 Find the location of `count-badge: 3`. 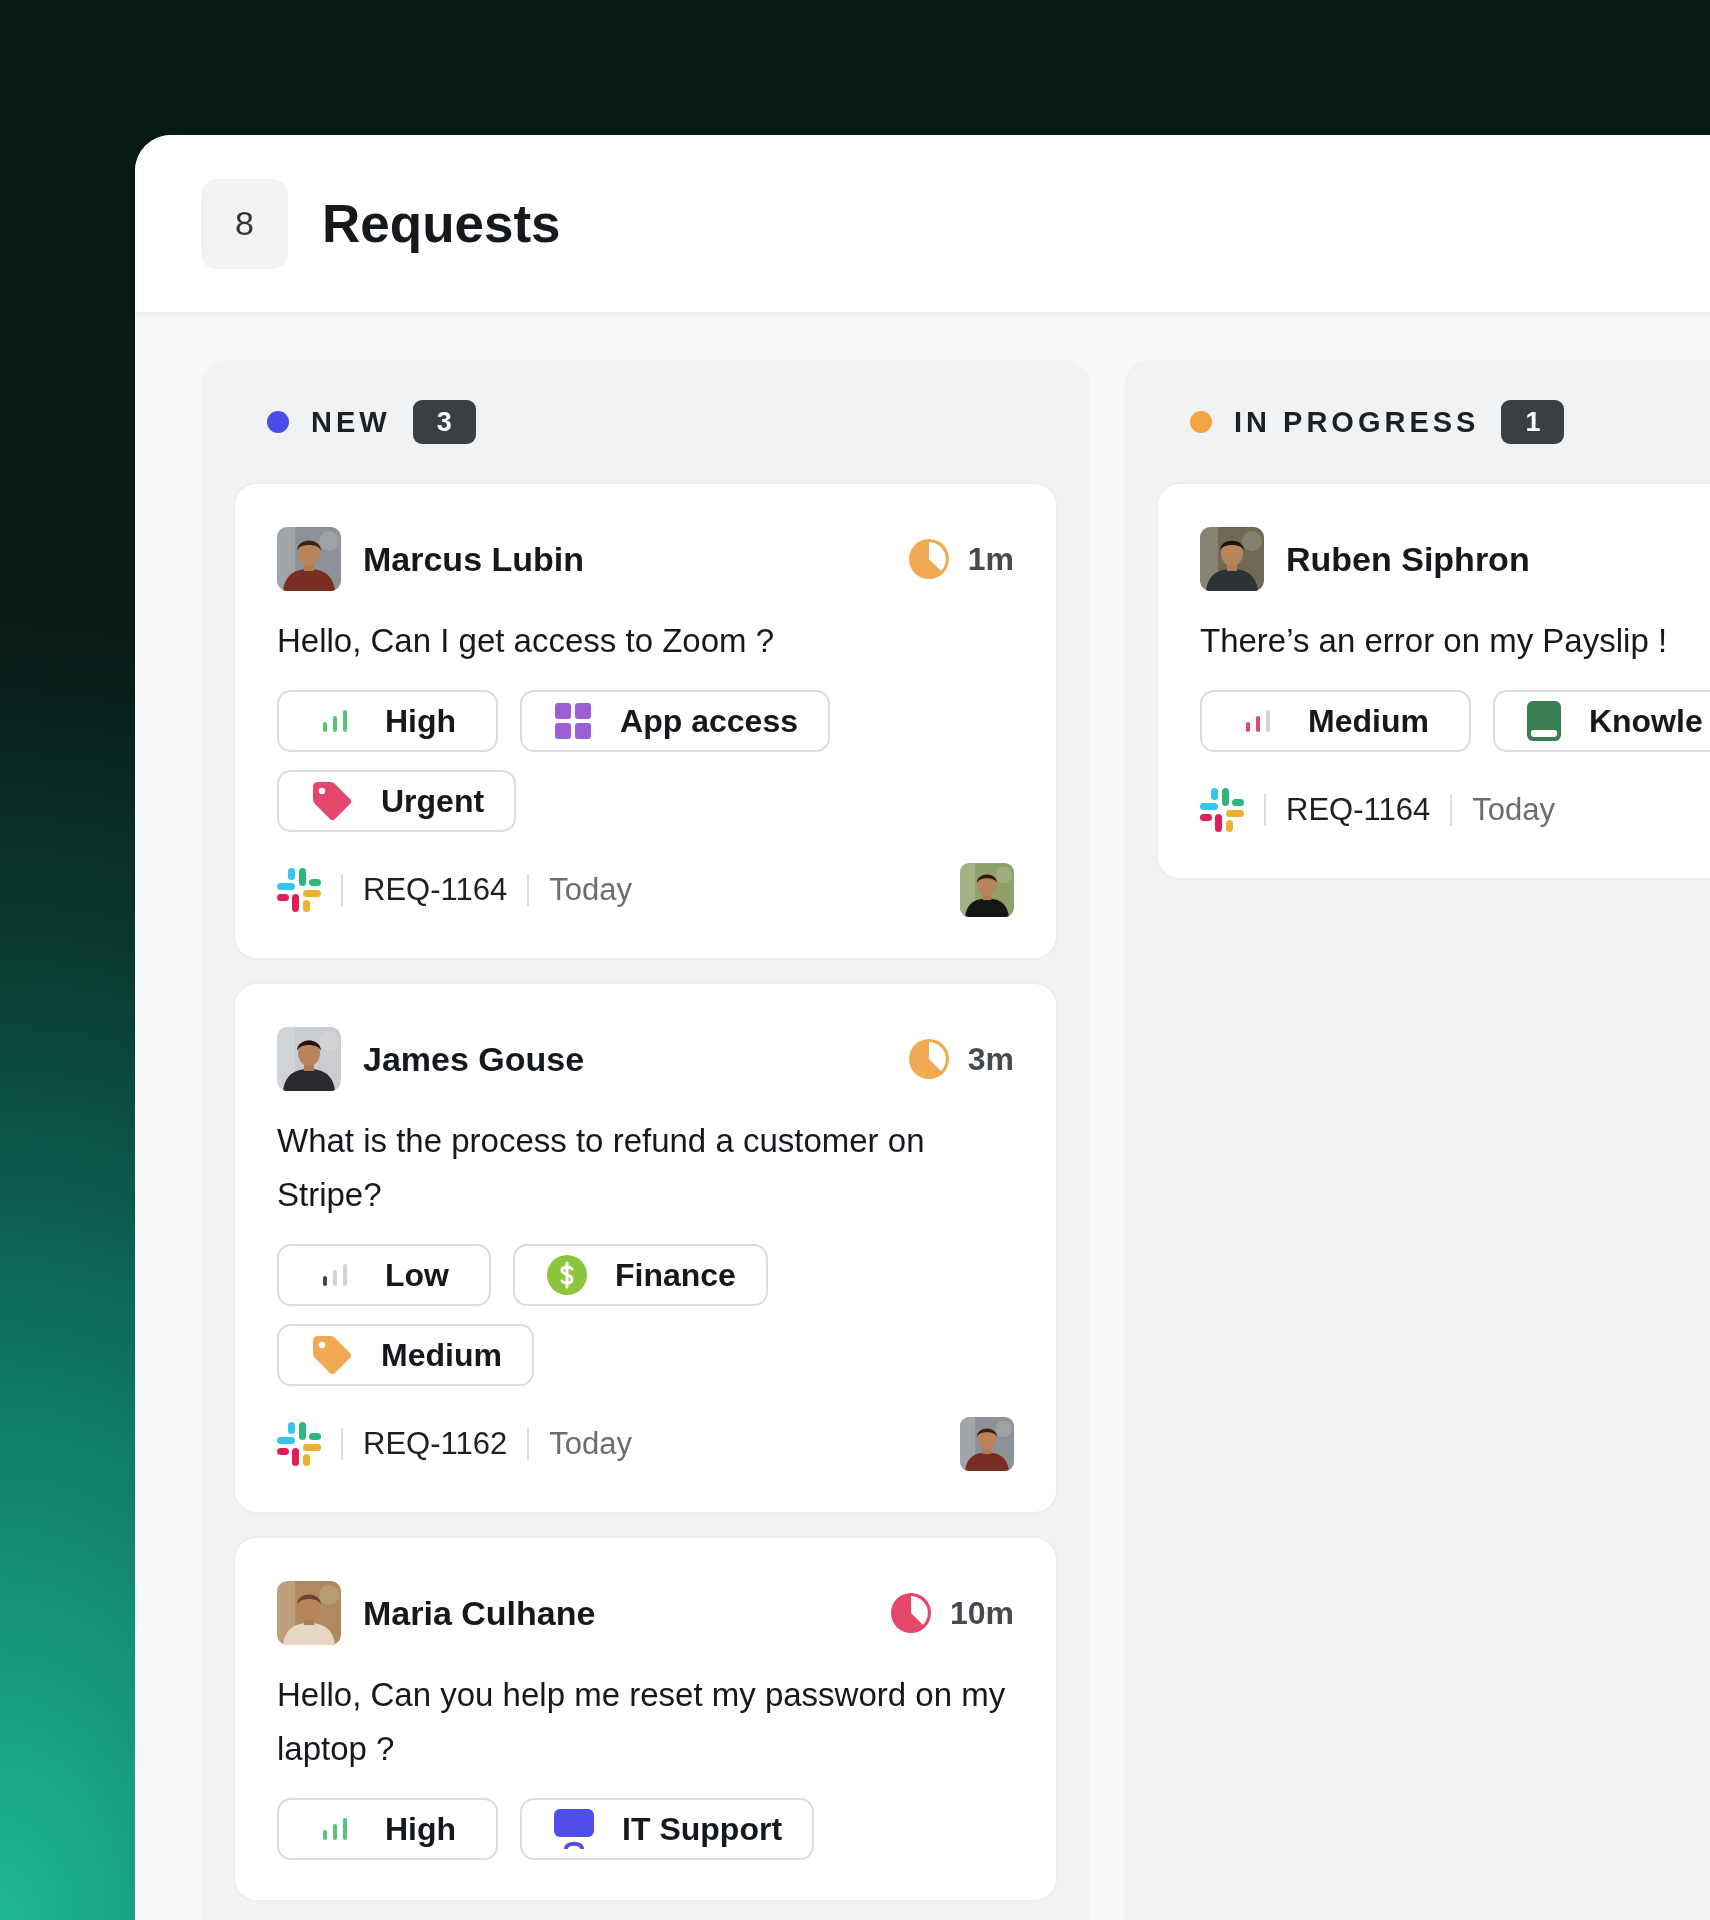

count-badge: 3 is located at coordinates (444, 422).